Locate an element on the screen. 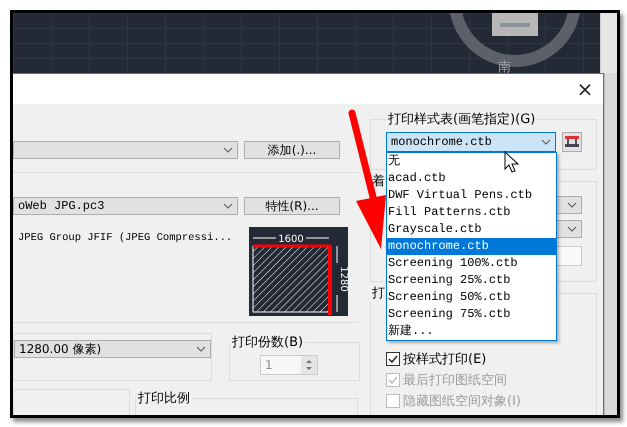  style-option: Screening 100%.ctb is located at coordinates (471, 263).